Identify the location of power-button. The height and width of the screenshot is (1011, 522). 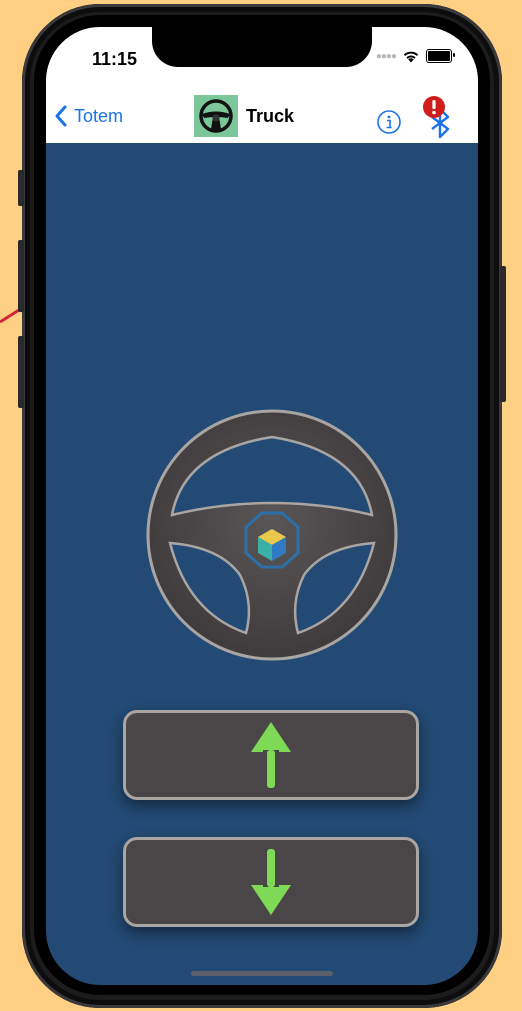
(503, 334).